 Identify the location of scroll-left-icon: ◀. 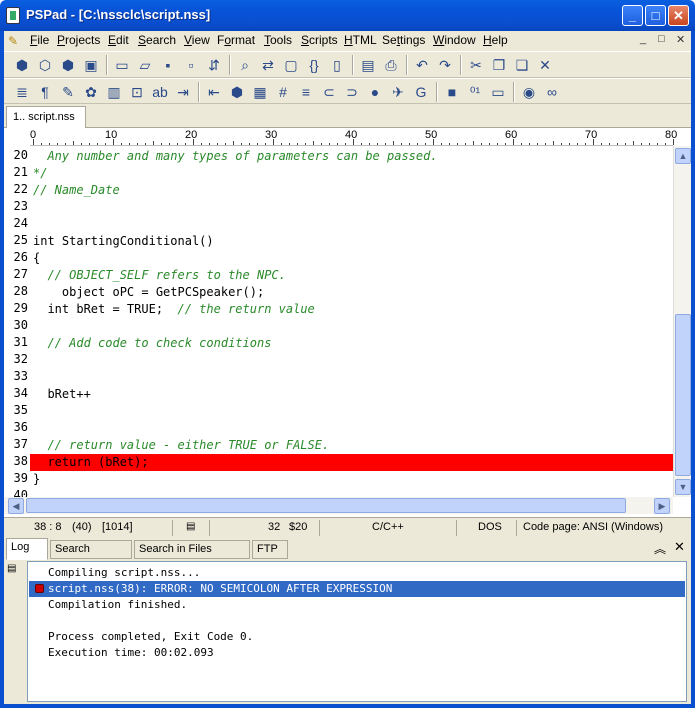
(16, 506).